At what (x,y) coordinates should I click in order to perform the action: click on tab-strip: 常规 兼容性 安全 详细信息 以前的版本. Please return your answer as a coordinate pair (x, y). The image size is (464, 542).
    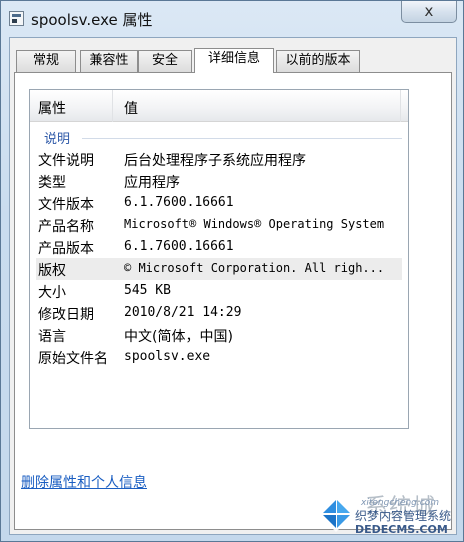
    Looking at the image, I should click on (234, 60).